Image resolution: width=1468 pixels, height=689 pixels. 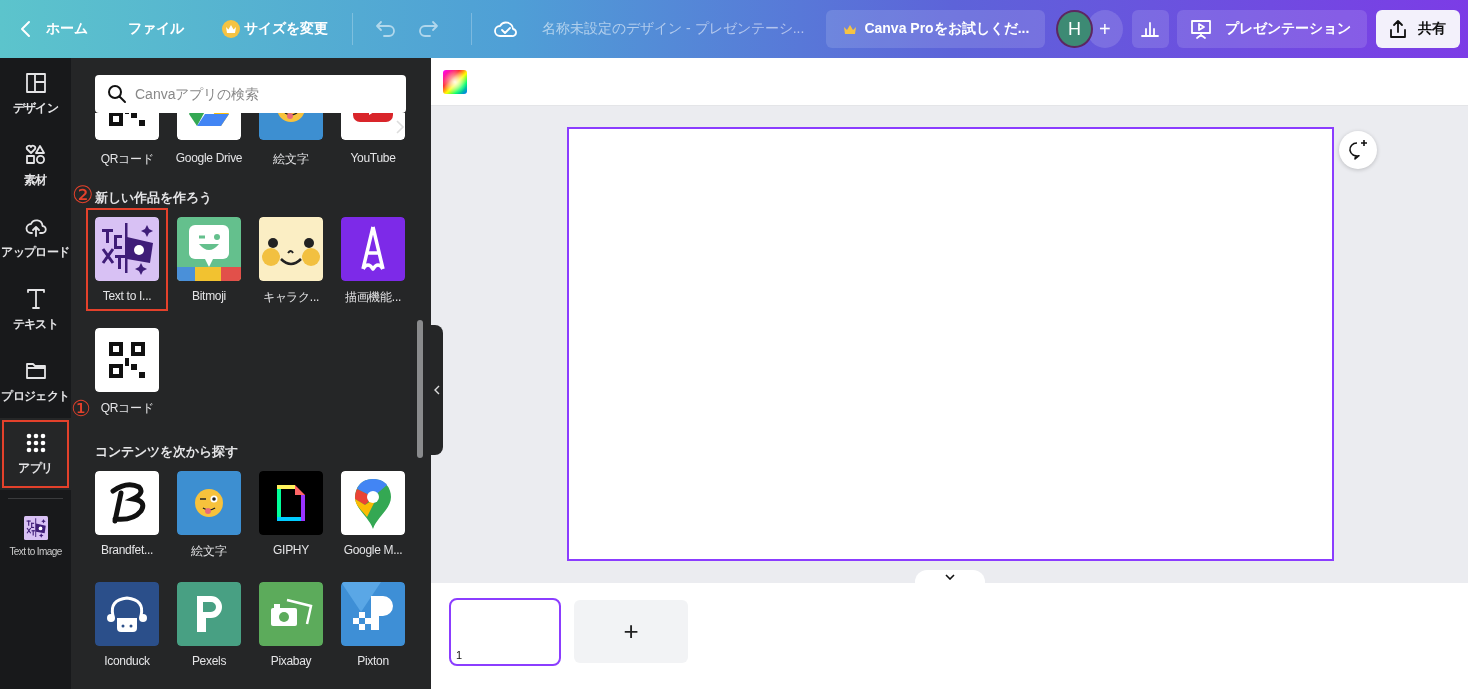 What do you see at coordinates (1272, 29) in the screenshot?
I see `present-button: プレゼンテーション` at bounding box center [1272, 29].